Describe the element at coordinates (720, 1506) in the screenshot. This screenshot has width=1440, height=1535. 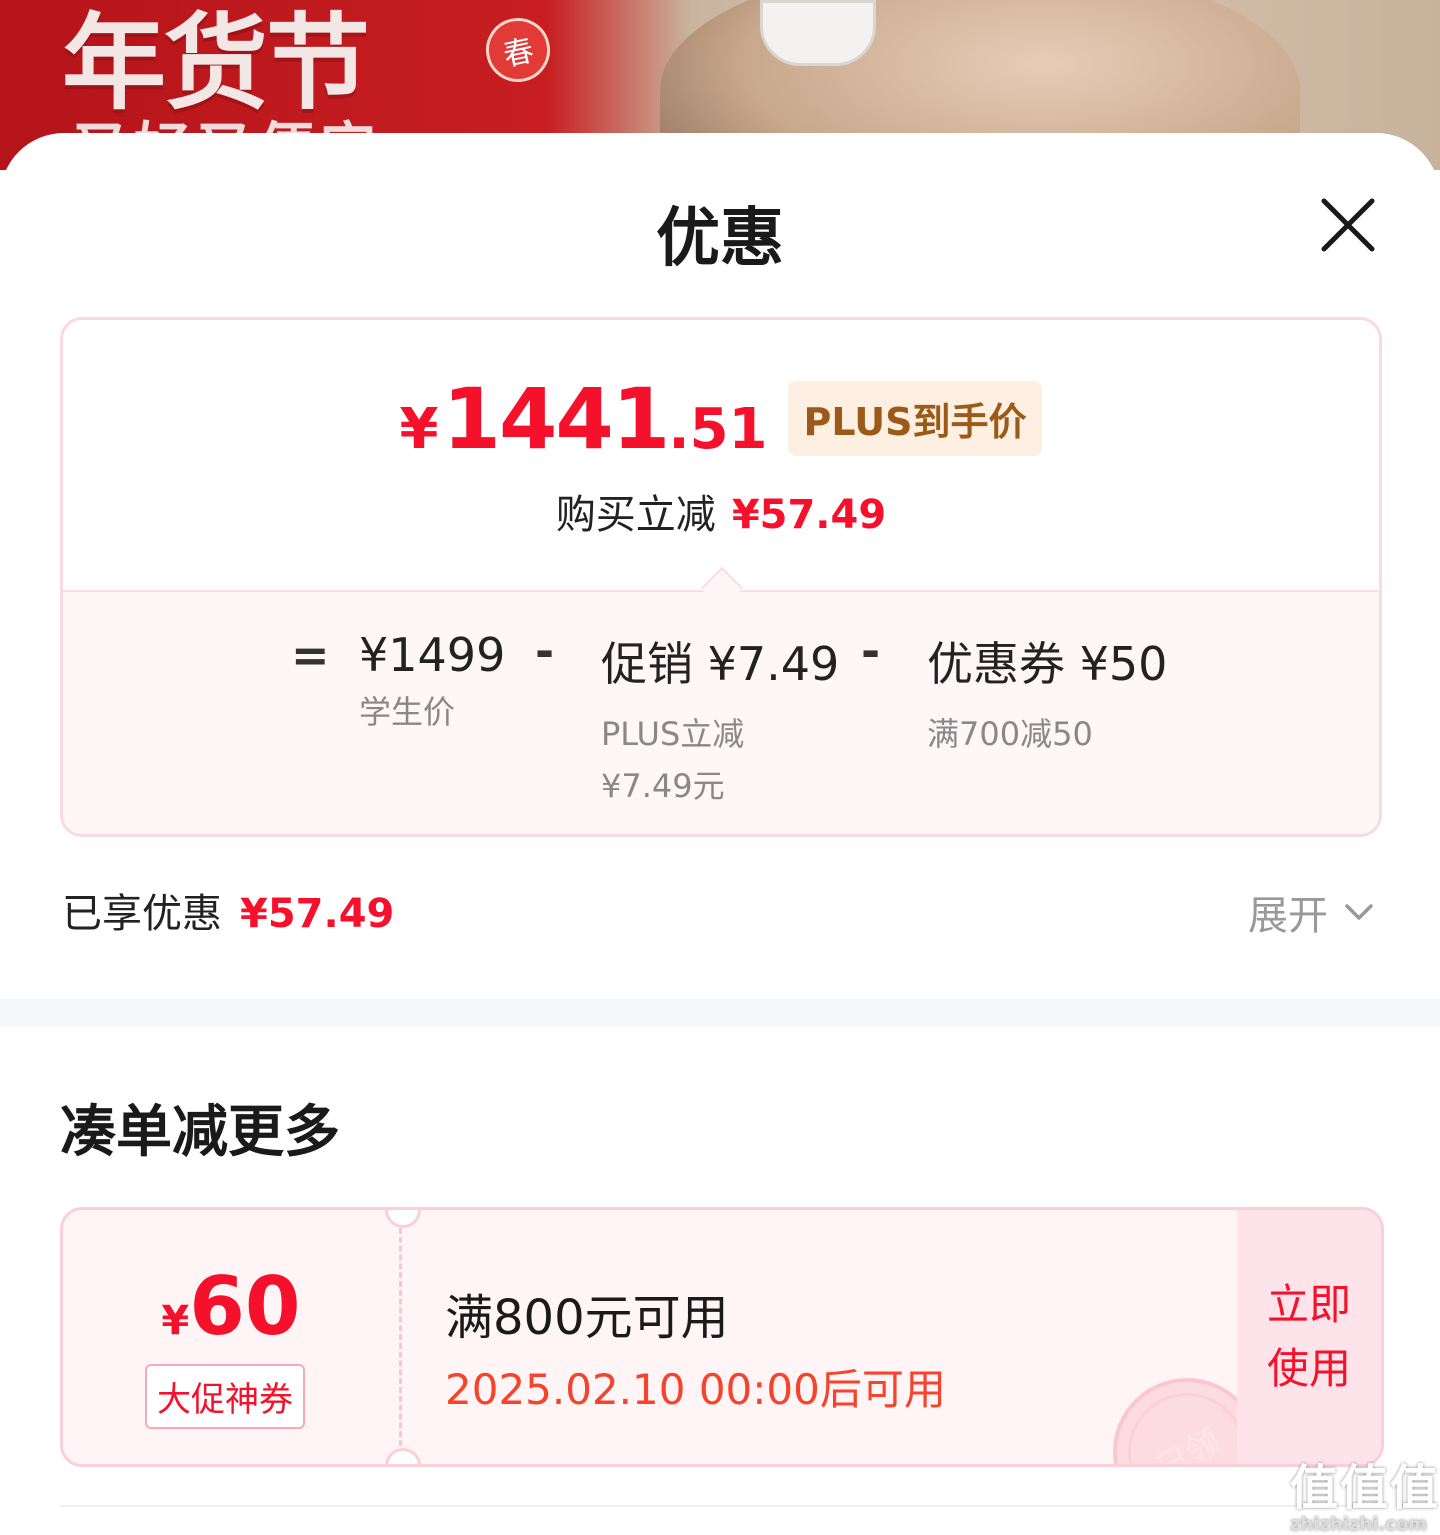
I see `bottom-divider` at that location.